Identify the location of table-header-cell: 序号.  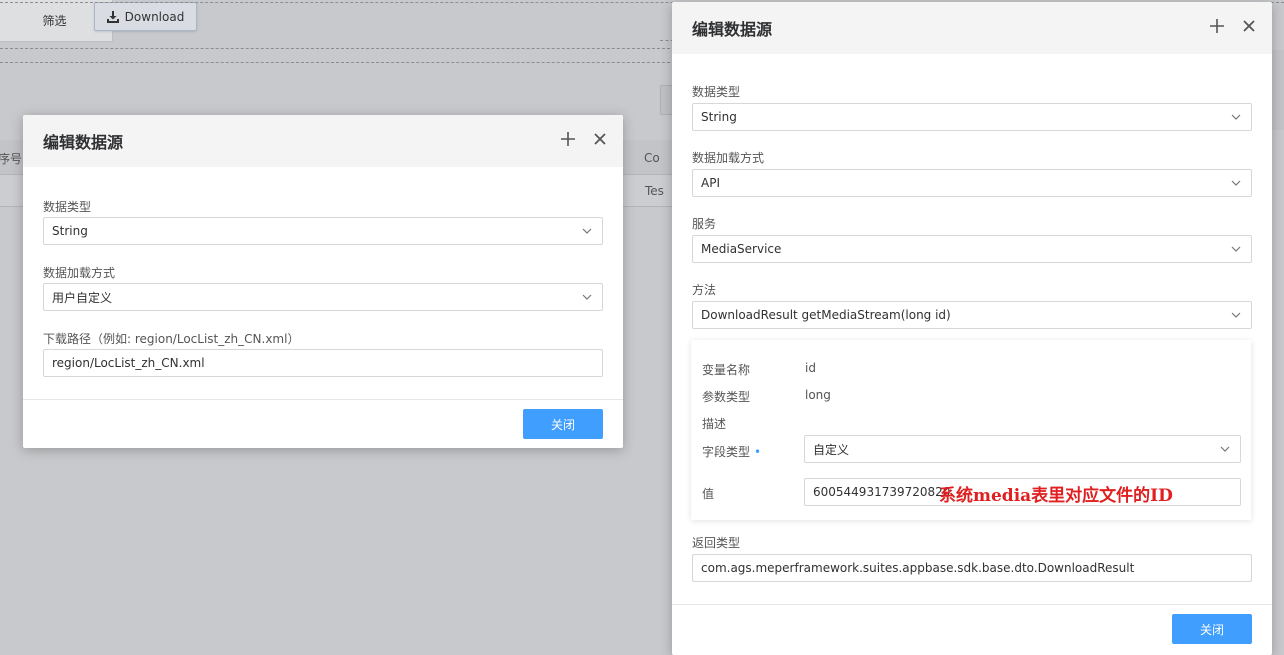
(11, 159).